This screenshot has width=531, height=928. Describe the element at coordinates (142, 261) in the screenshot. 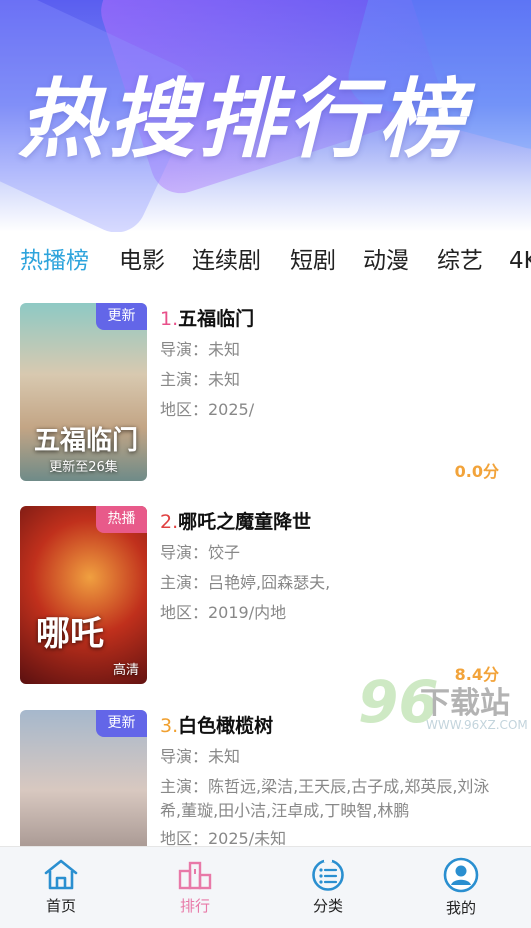

I see `tab-movie: 电影` at that location.